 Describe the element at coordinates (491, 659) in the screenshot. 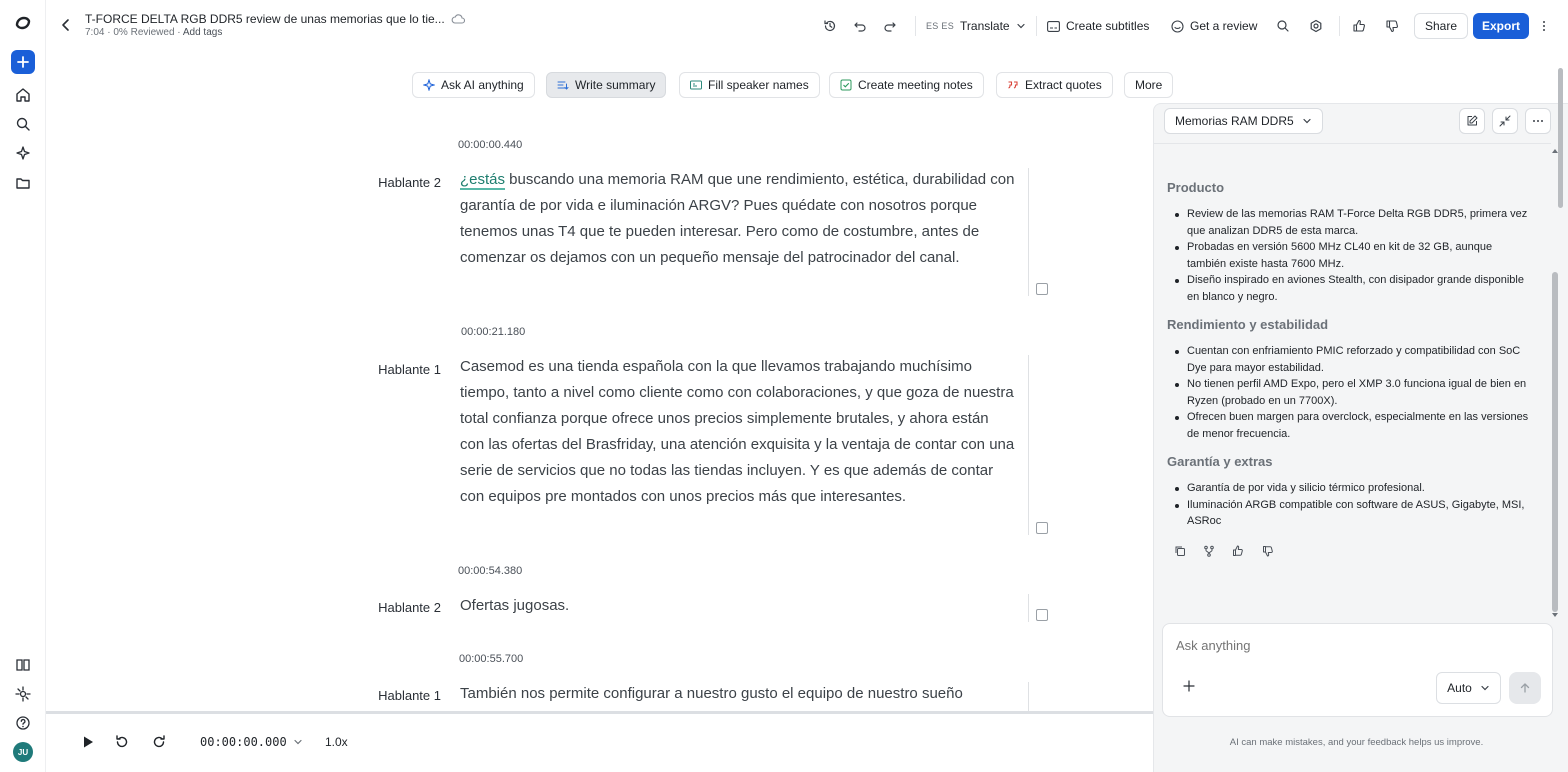

I see `timestamp: 00:00:55.700` at that location.